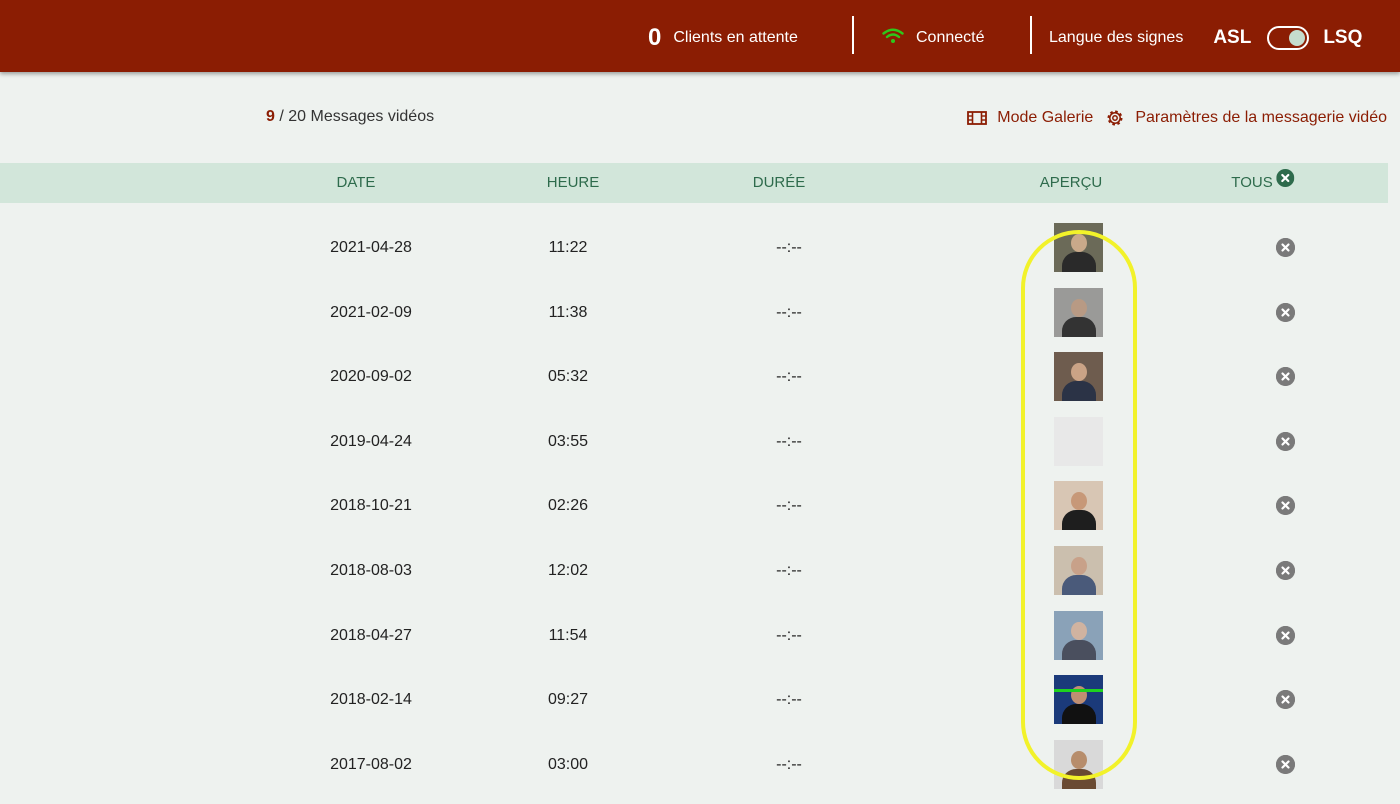 The width and height of the screenshot is (1400, 804). I want to click on row-date: 2018-08-03, so click(371, 570).